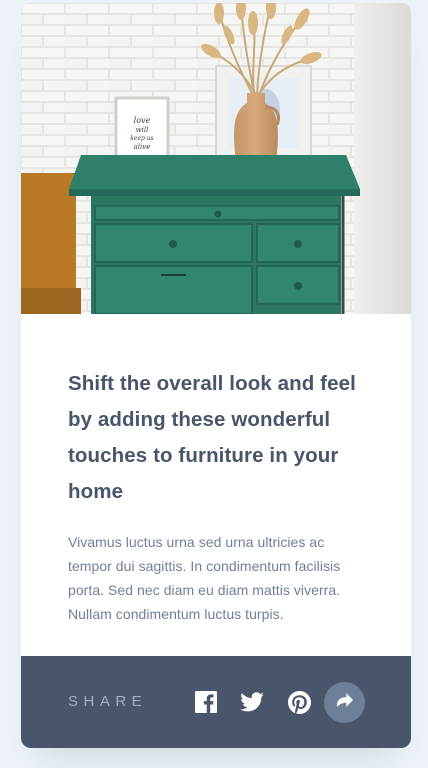  I want to click on svg-text: will, so click(142, 130).